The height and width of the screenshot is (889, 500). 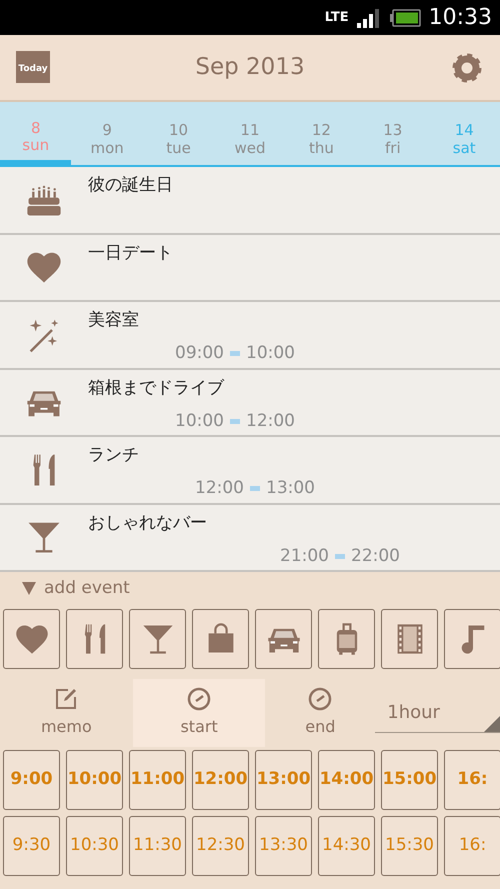 What do you see at coordinates (460, 18) in the screenshot?
I see `clock-time: 10:33` at bounding box center [460, 18].